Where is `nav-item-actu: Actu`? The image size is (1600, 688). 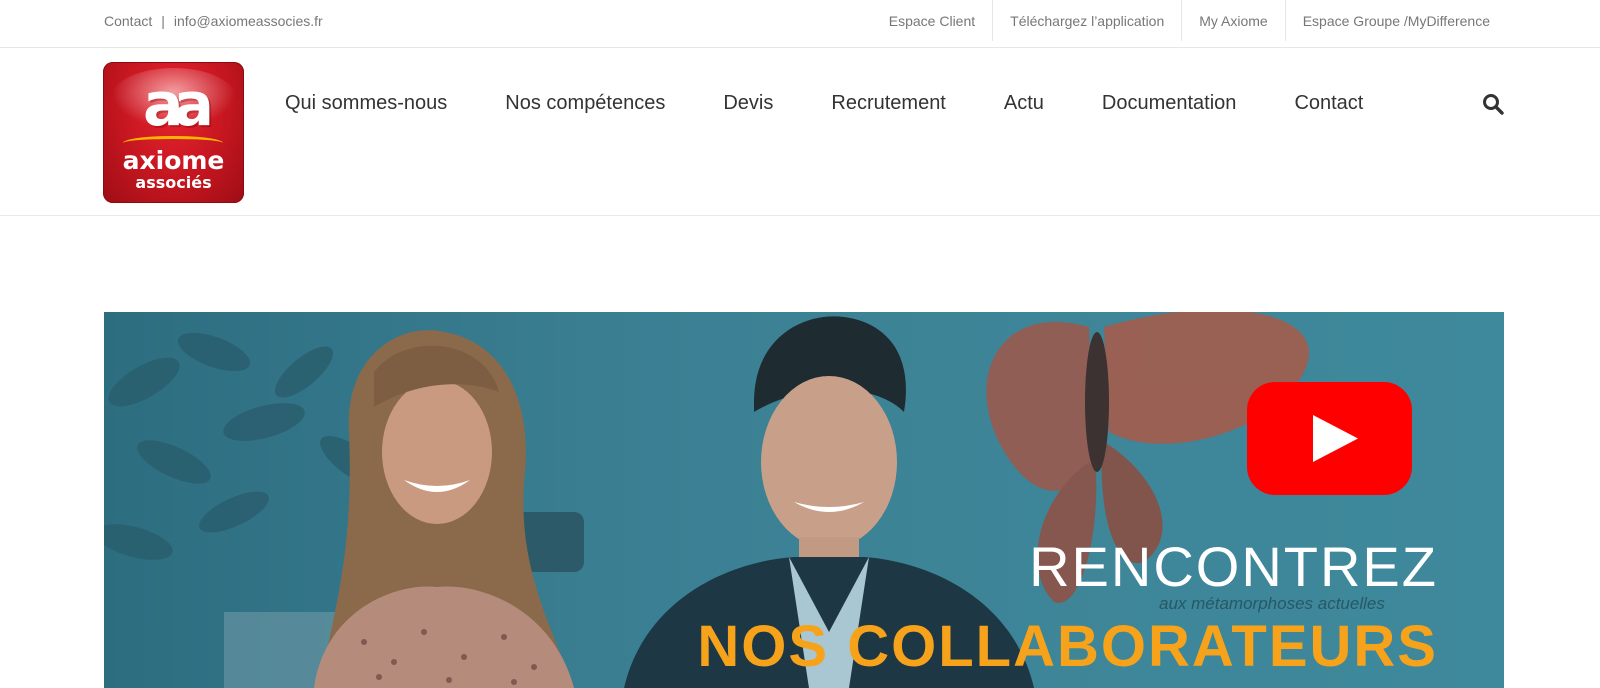
nav-item-actu: Actu is located at coordinates (1024, 103).